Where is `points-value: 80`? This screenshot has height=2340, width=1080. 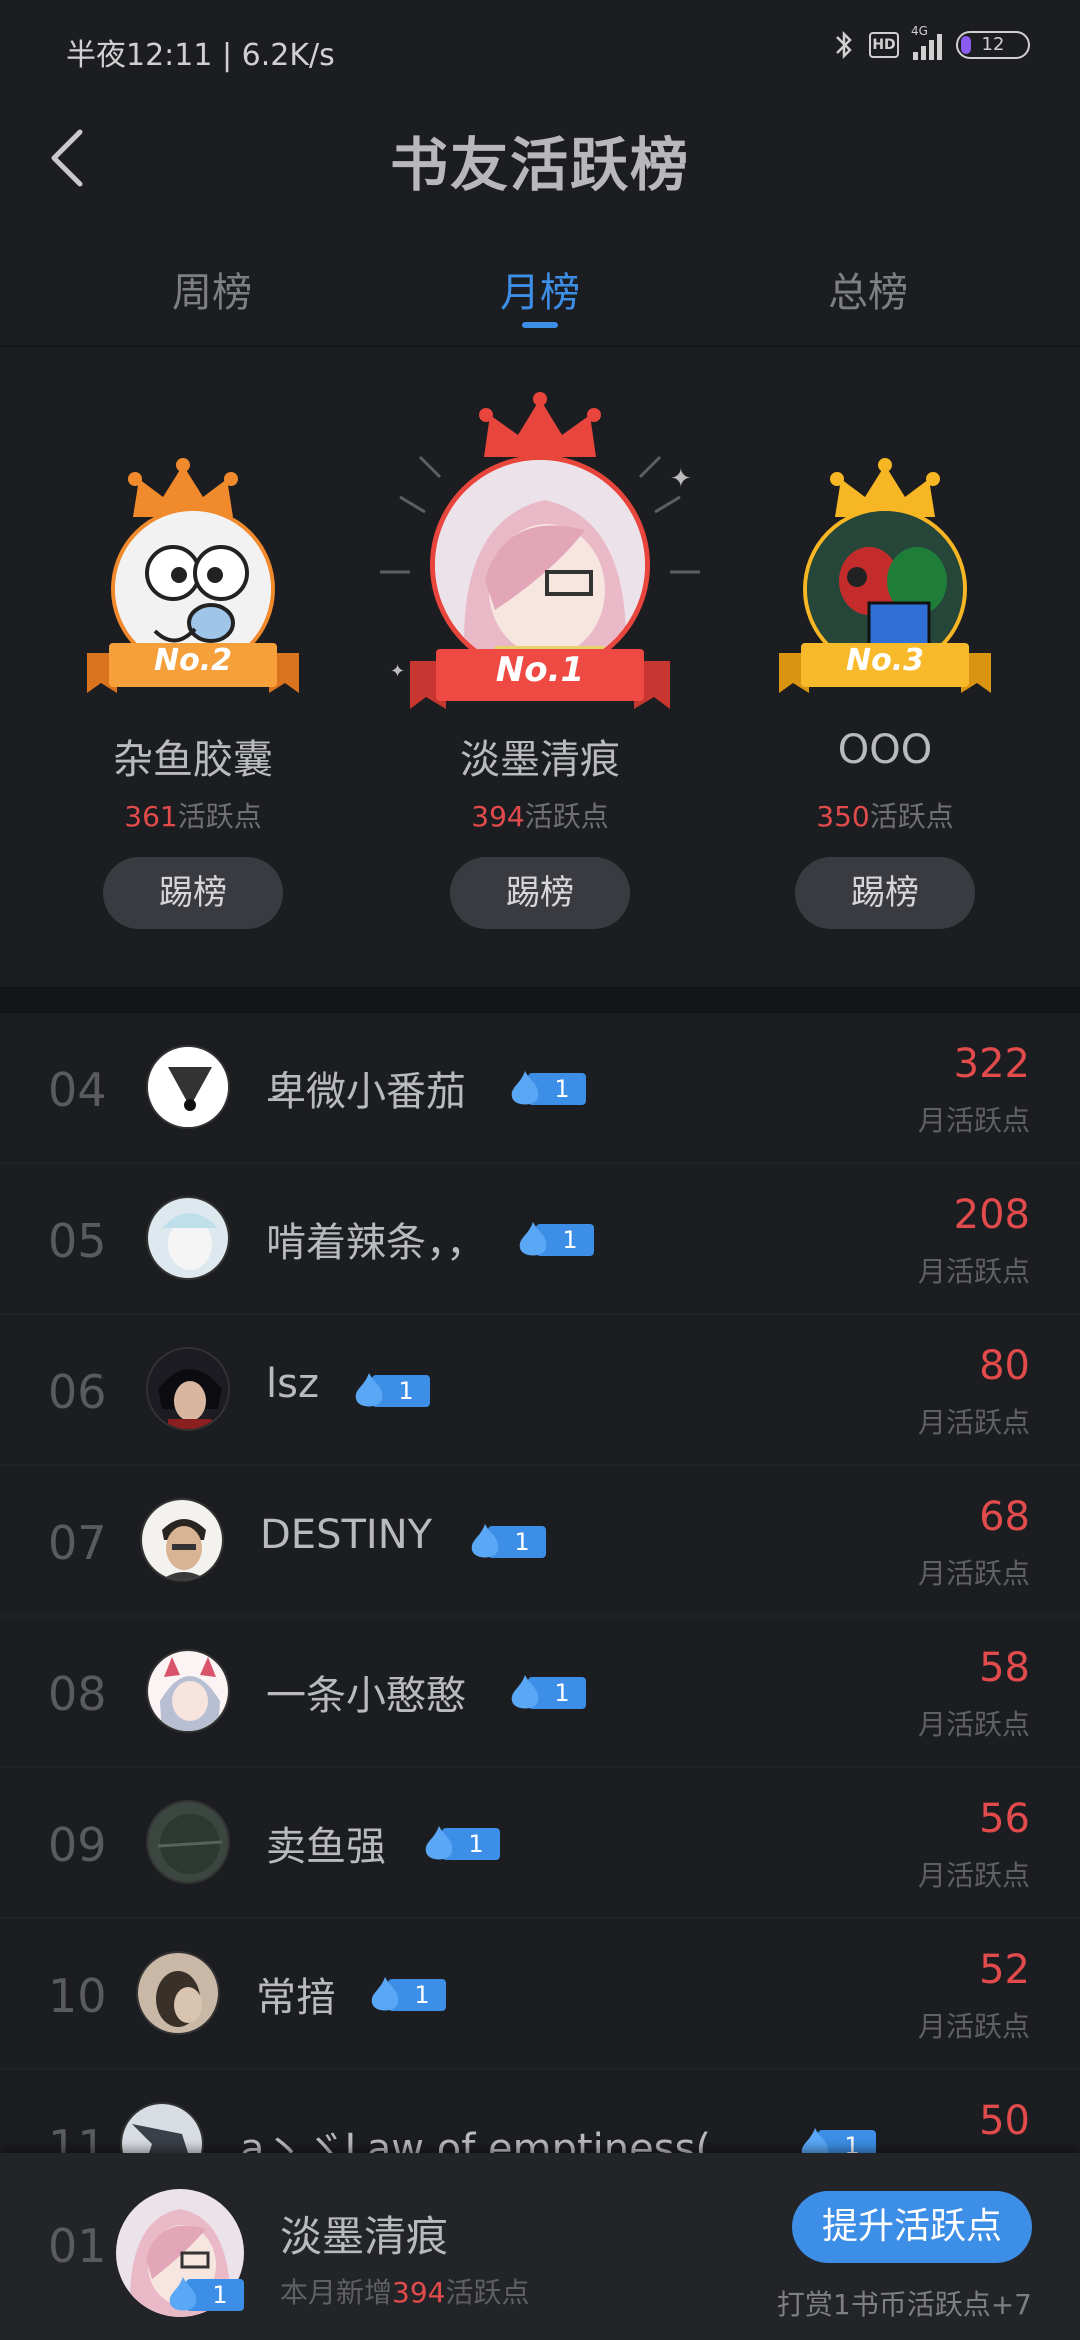
points-value: 80 is located at coordinates (1004, 1366).